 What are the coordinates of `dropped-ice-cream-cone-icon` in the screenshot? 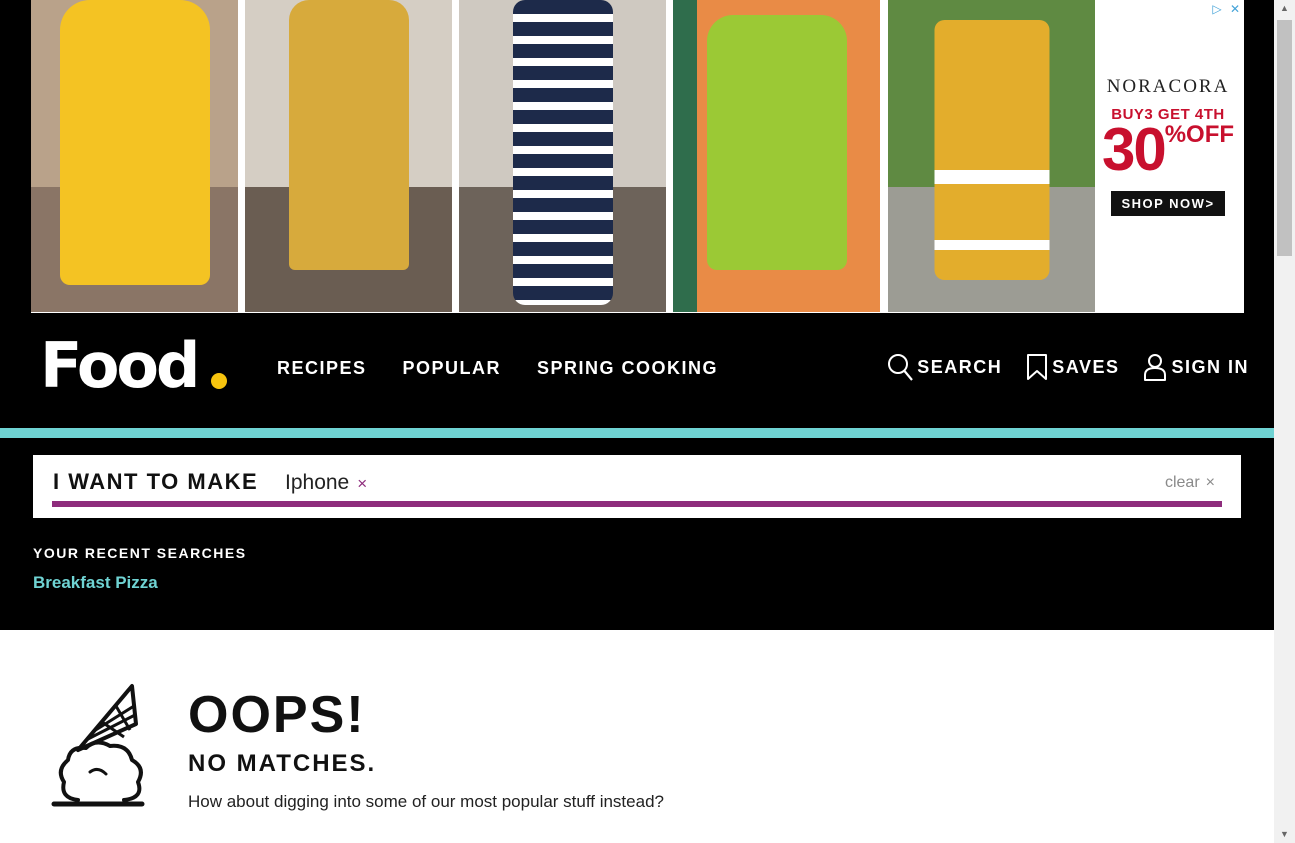 It's located at (98, 745).